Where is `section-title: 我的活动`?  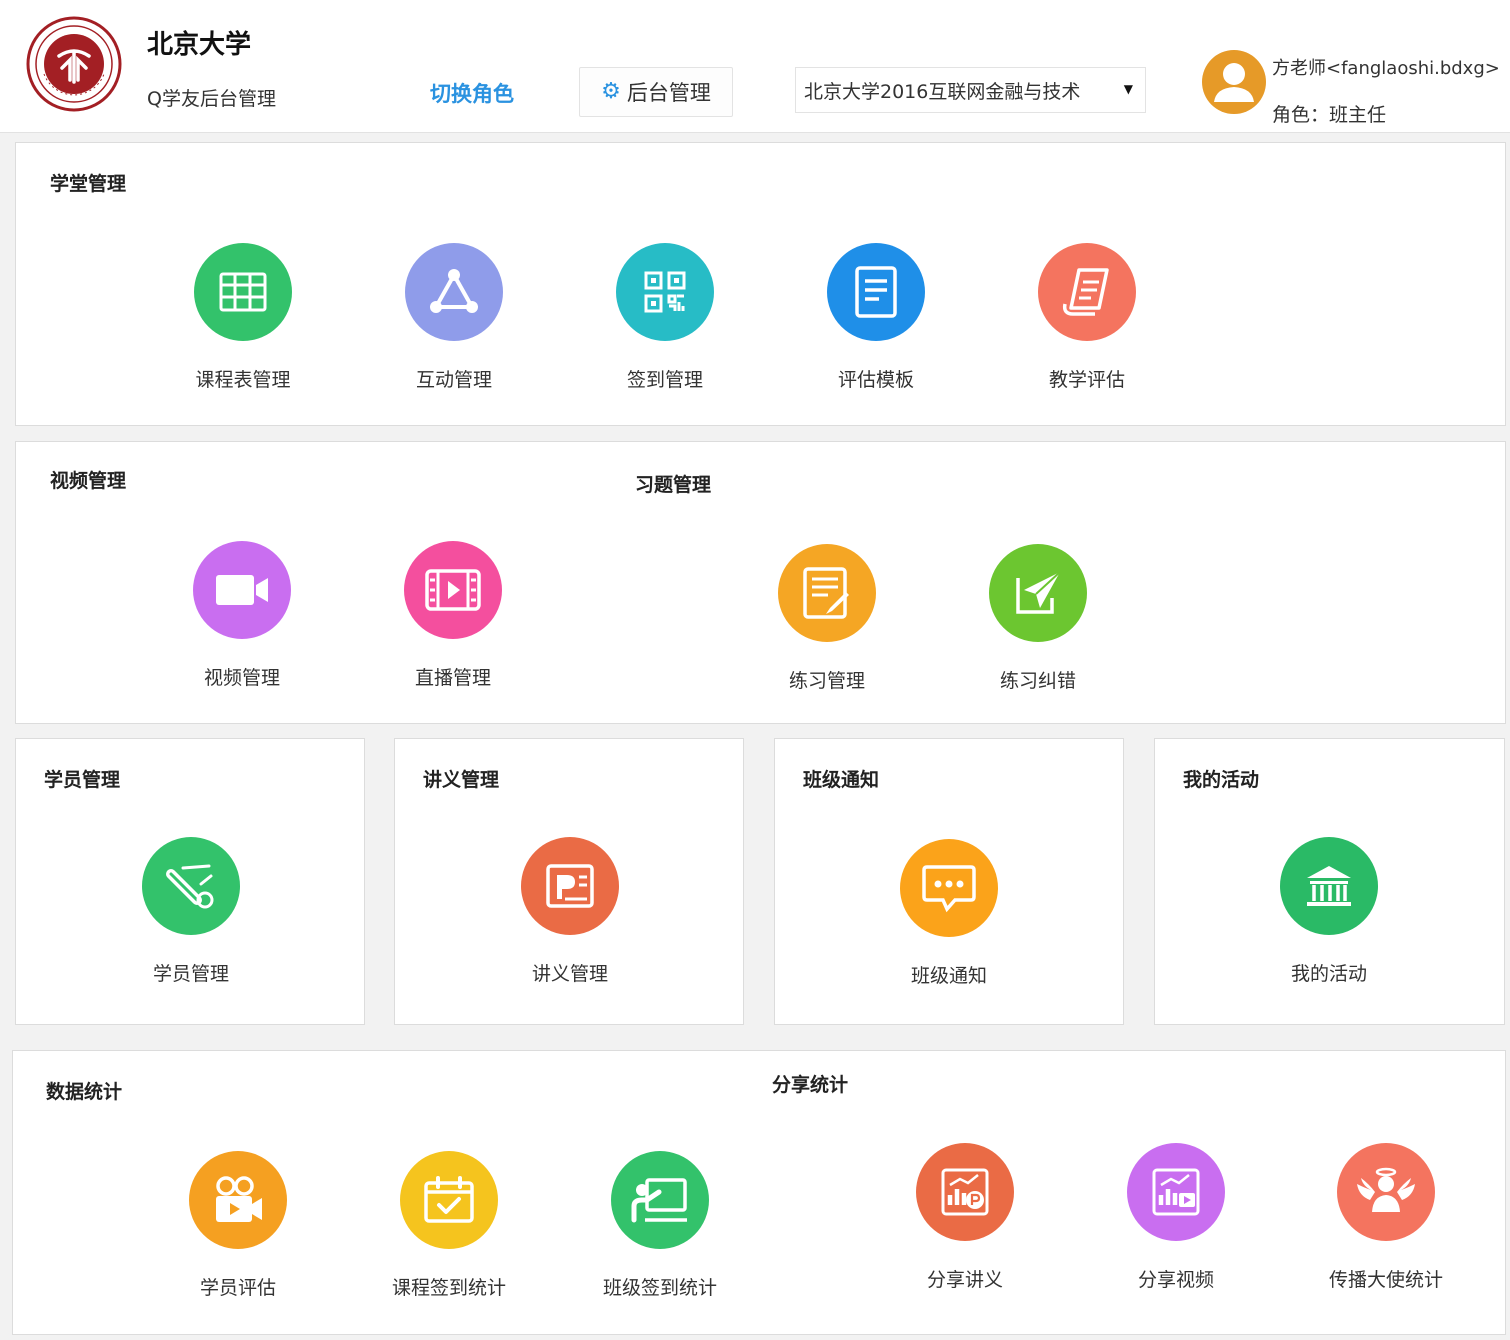 section-title: 我的活动 is located at coordinates (1221, 780).